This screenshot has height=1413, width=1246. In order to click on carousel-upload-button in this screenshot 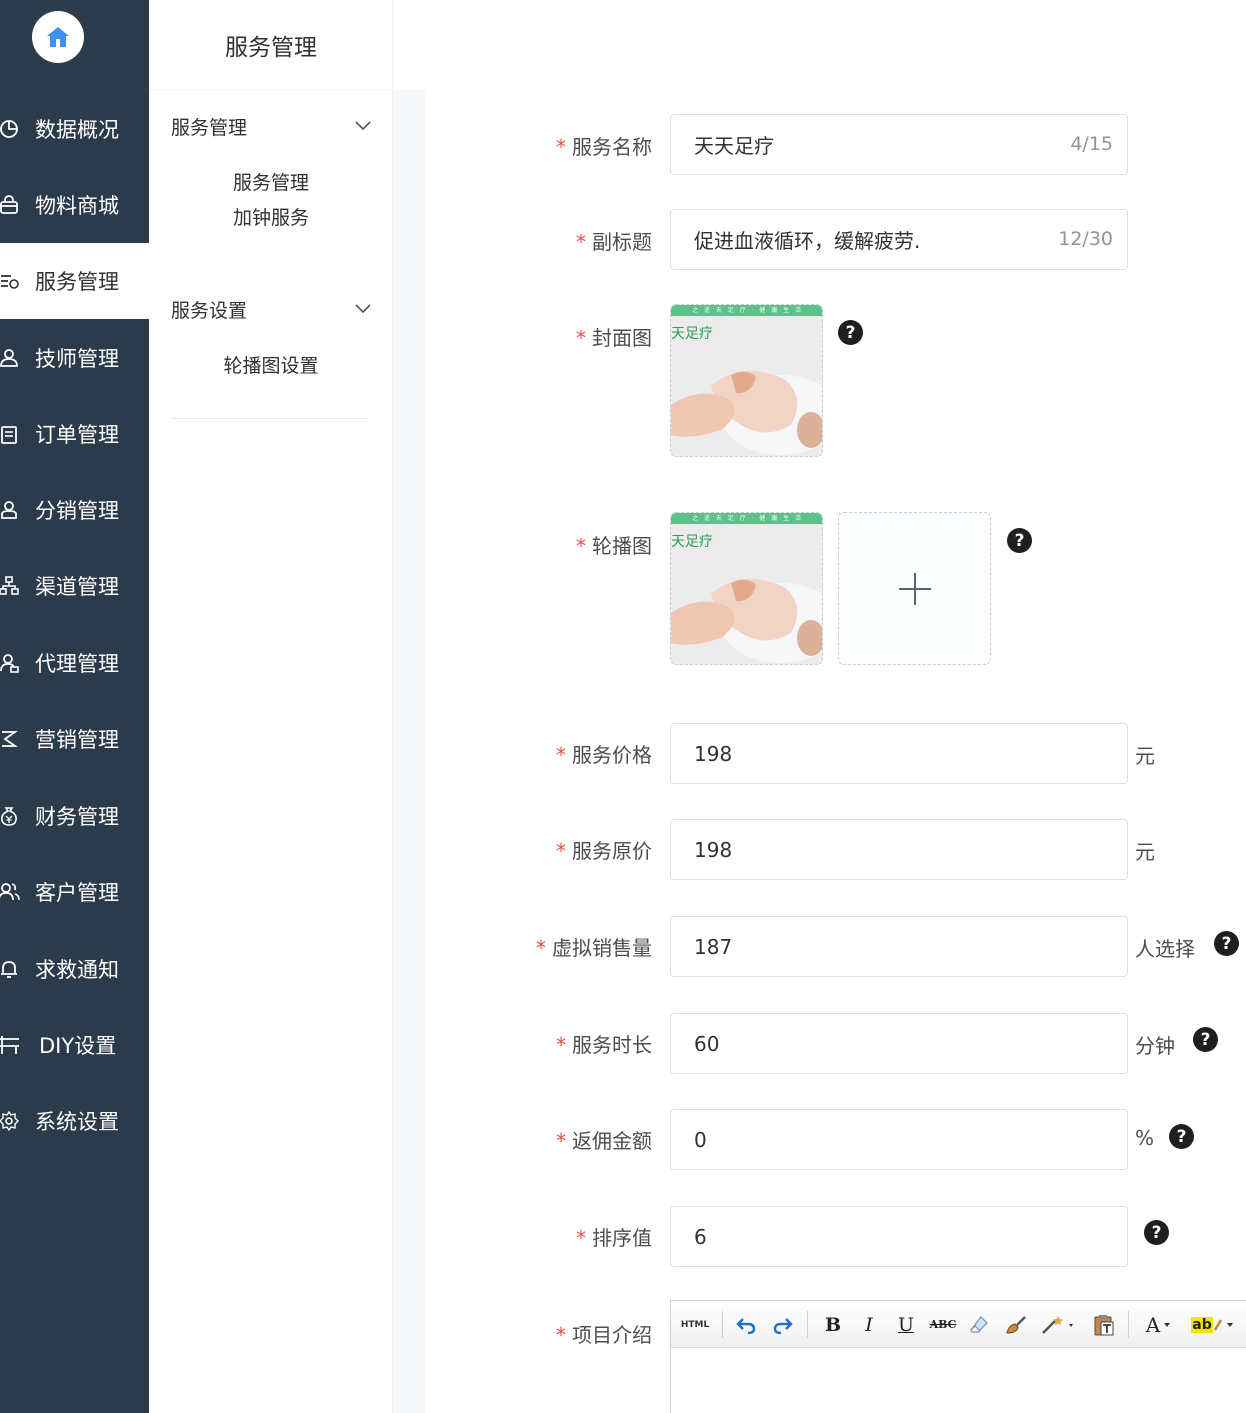, I will do `click(914, 588)`.